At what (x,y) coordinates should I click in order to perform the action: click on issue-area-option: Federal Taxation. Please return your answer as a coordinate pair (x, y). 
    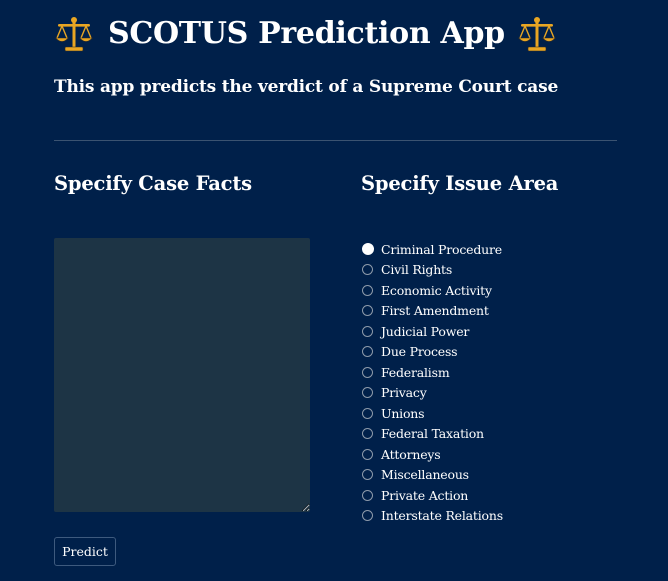
    Looking at the image, I should click on (432, 434).